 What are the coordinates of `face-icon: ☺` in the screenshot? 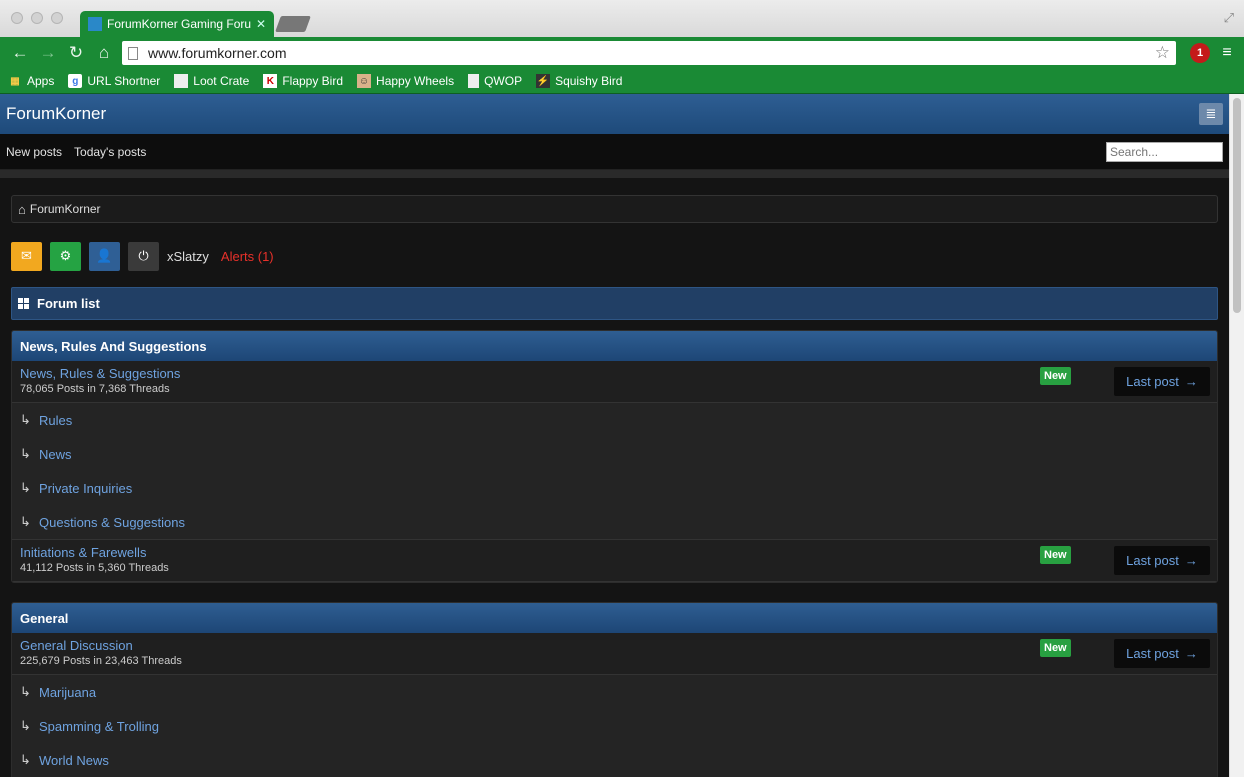 It's located at (364, 81).